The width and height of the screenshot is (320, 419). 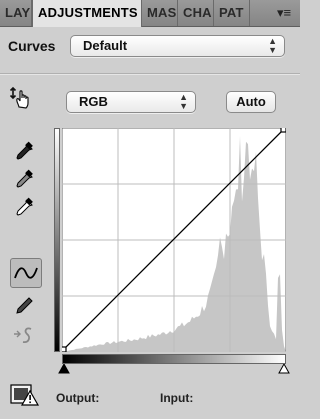 I want to click on panel-tab-bar: LAY ADJUSTMENTS MAS CHA PAT ▾≡, so click(x=150, y=13).